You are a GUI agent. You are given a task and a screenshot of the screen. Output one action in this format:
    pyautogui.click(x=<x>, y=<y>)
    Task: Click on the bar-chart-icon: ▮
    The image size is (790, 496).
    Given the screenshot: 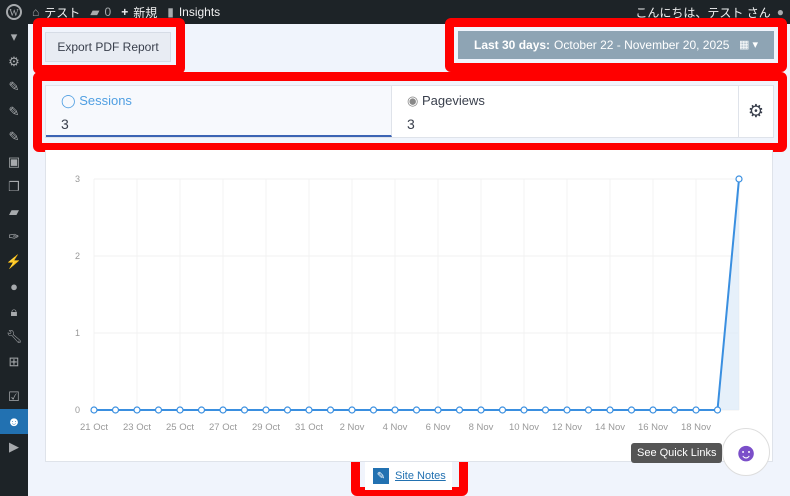 What is the action you would take?
    pyautogui.click(x=170, y=12)
    